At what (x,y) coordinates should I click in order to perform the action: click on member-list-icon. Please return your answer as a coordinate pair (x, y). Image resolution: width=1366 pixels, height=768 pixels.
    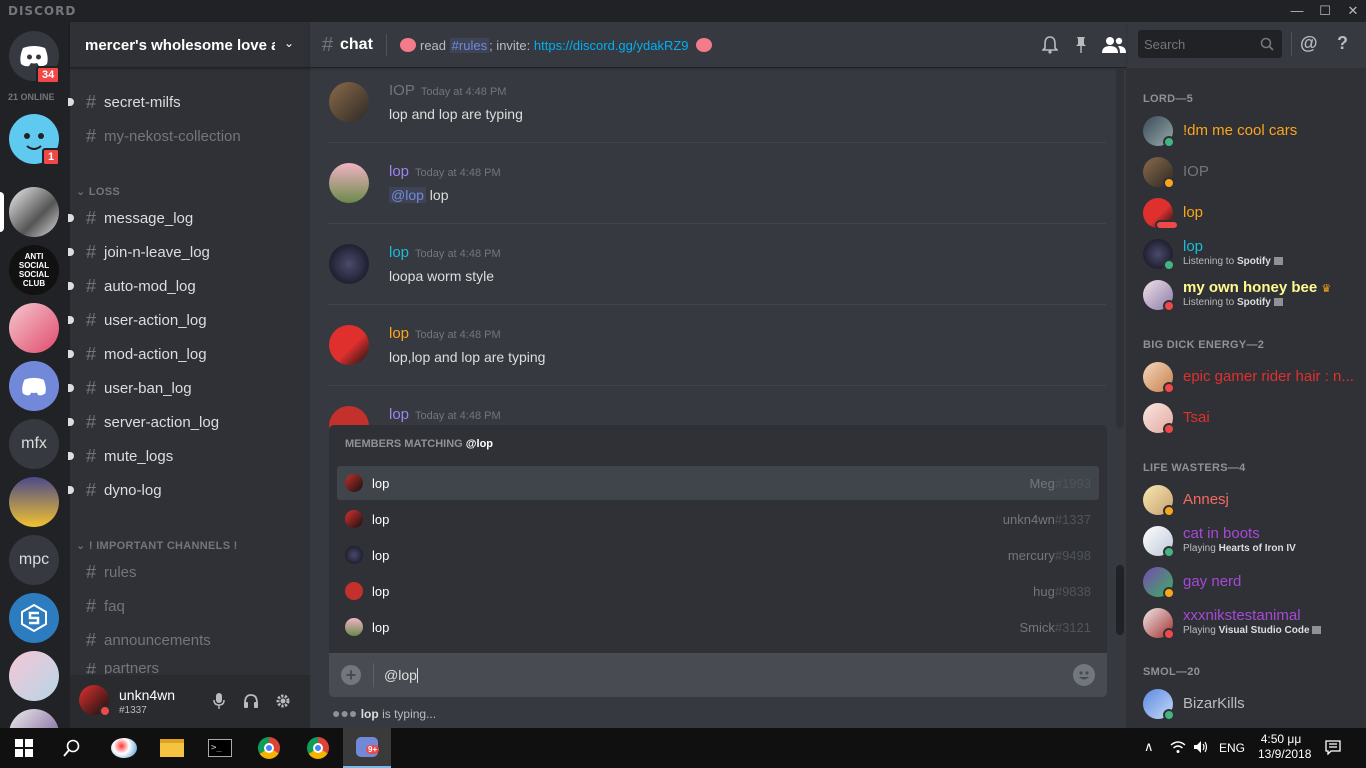
    Looking at the image, I should click on (1114, 45).